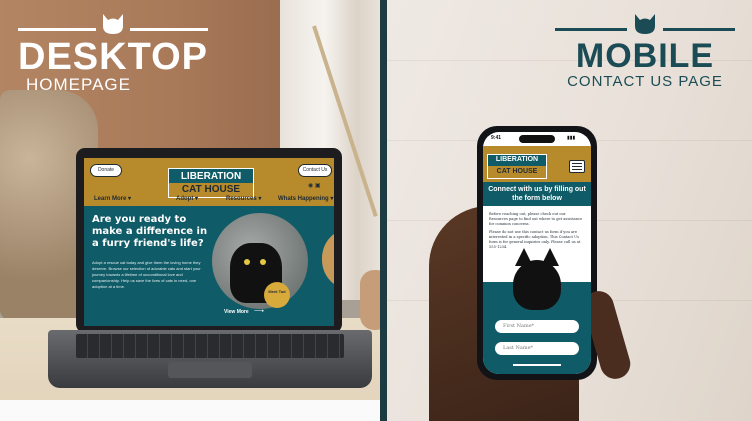 This screenshot has height=421, width=752. I want to click on contact-us-button: Contact Us, so click(315, 170).